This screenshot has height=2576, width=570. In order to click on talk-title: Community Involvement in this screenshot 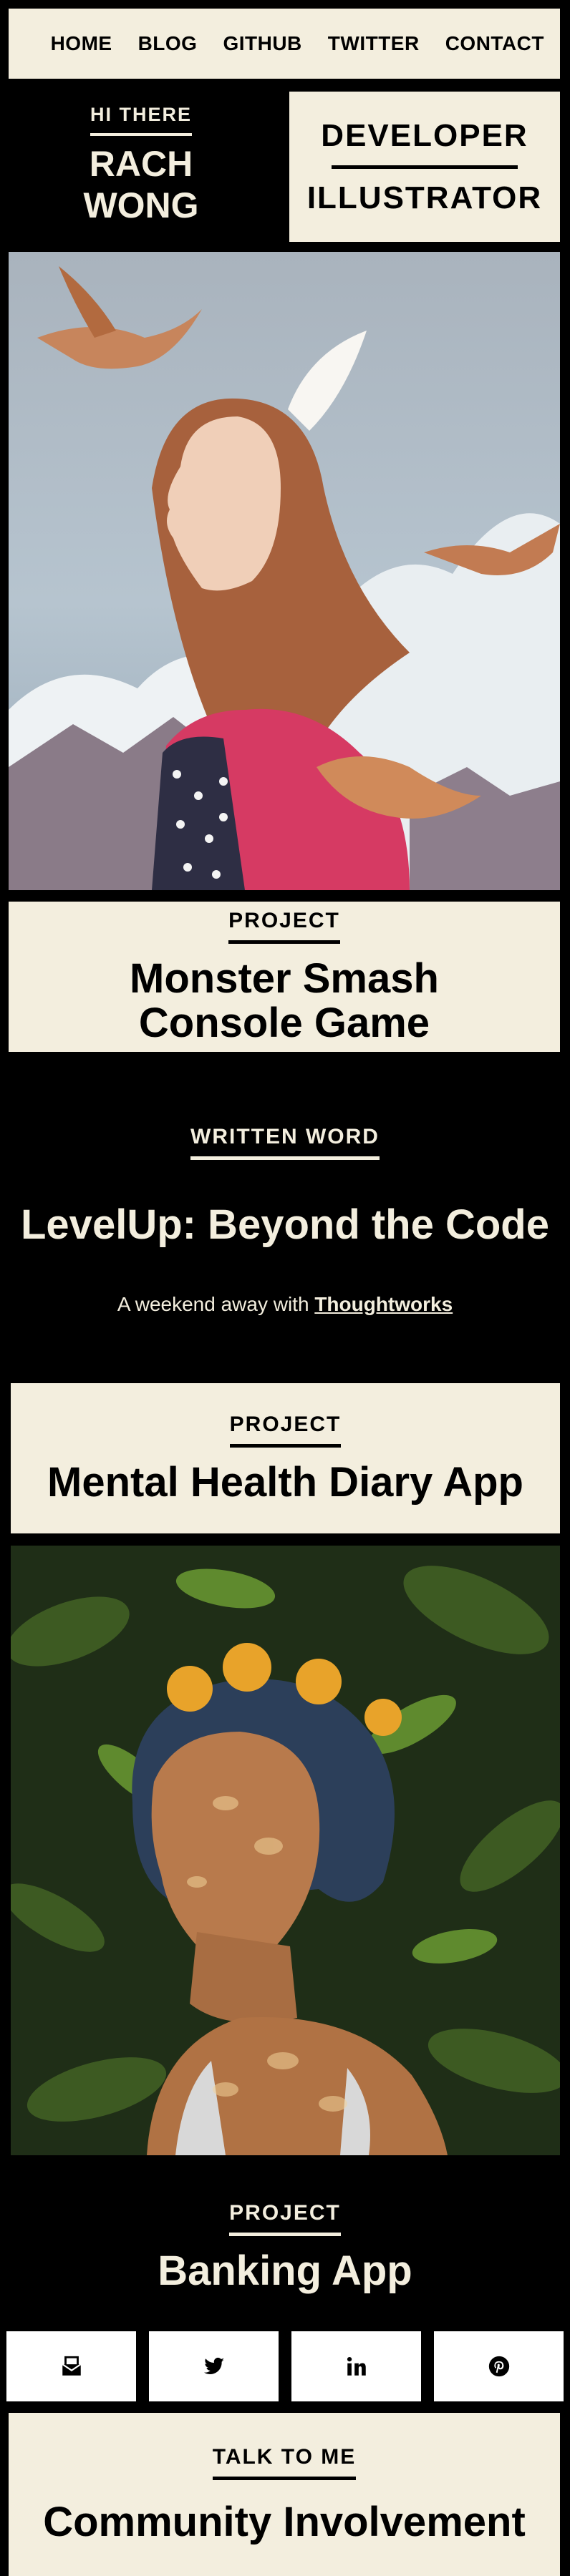, I will do `click(284, 2521)`.